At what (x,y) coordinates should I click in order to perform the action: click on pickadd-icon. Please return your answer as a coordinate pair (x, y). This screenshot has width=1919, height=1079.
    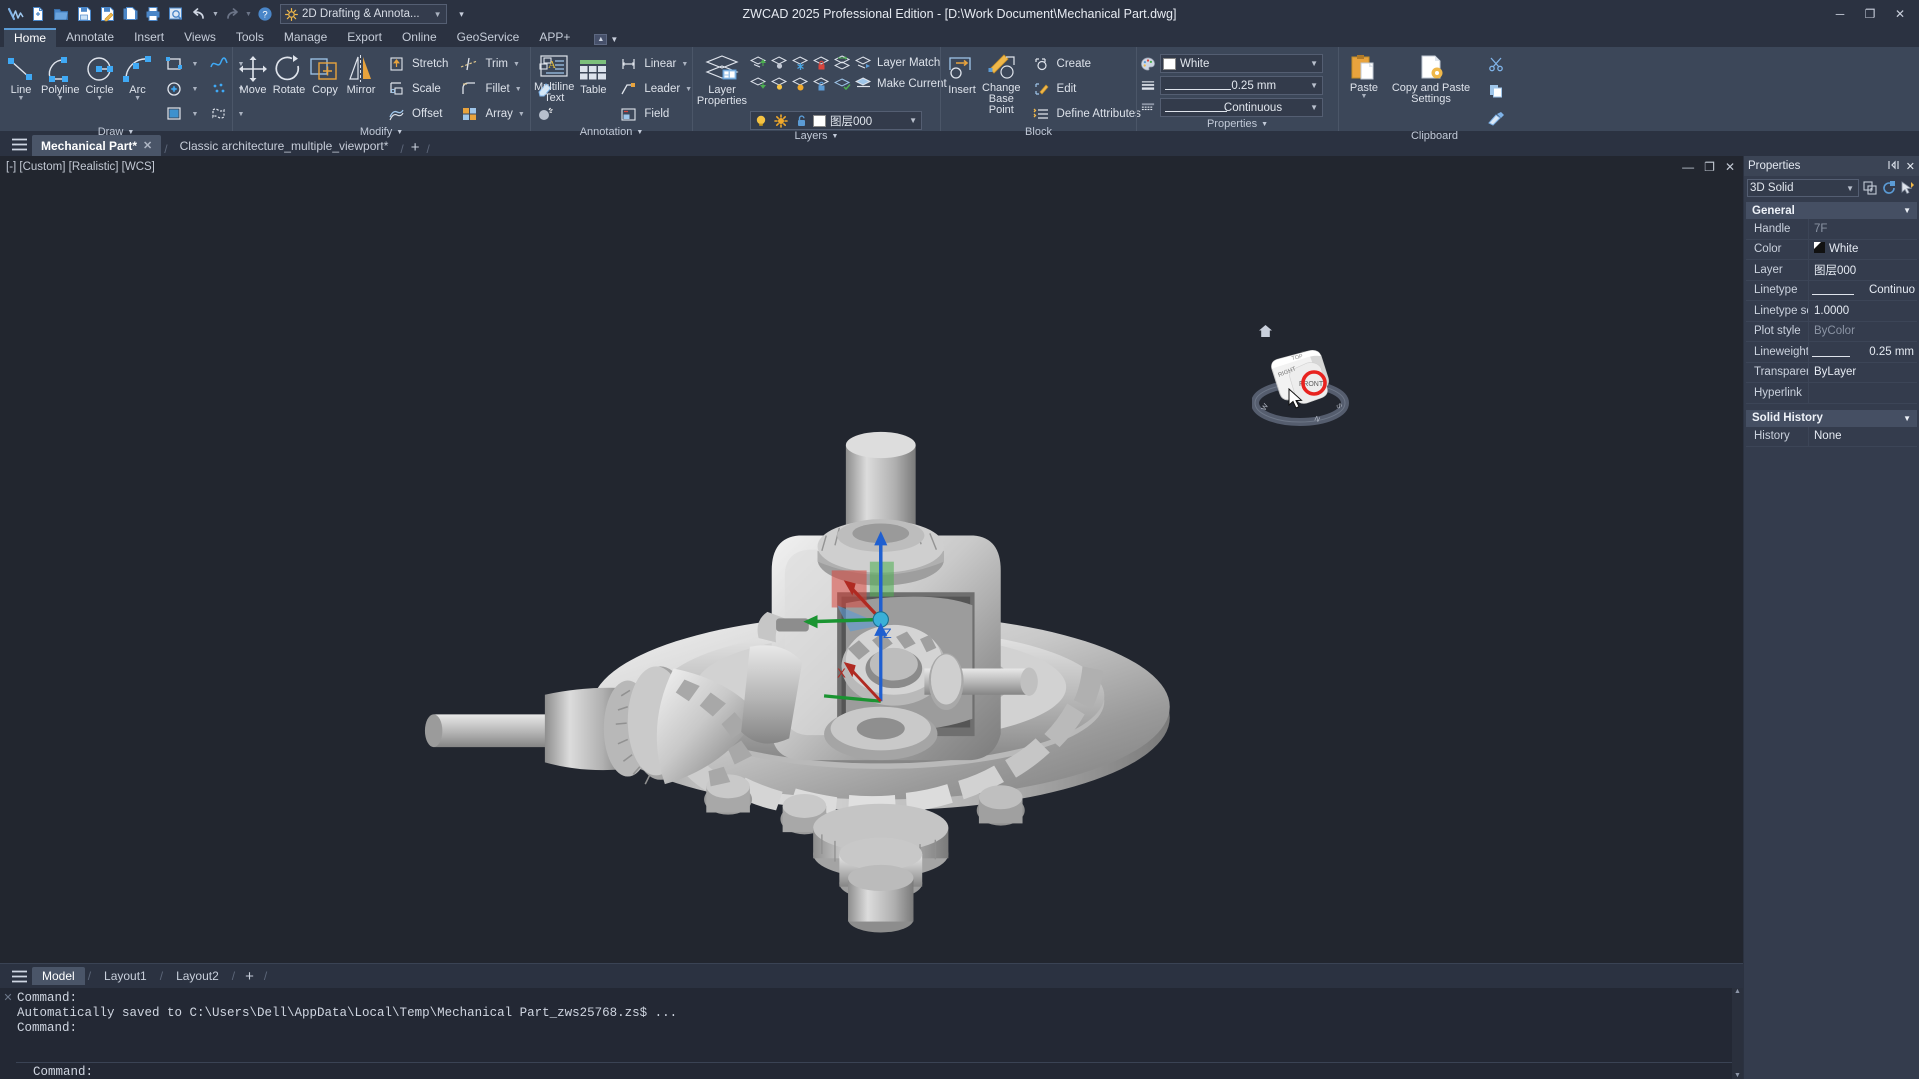
    Looking at the image, I should click on (1908, 188).